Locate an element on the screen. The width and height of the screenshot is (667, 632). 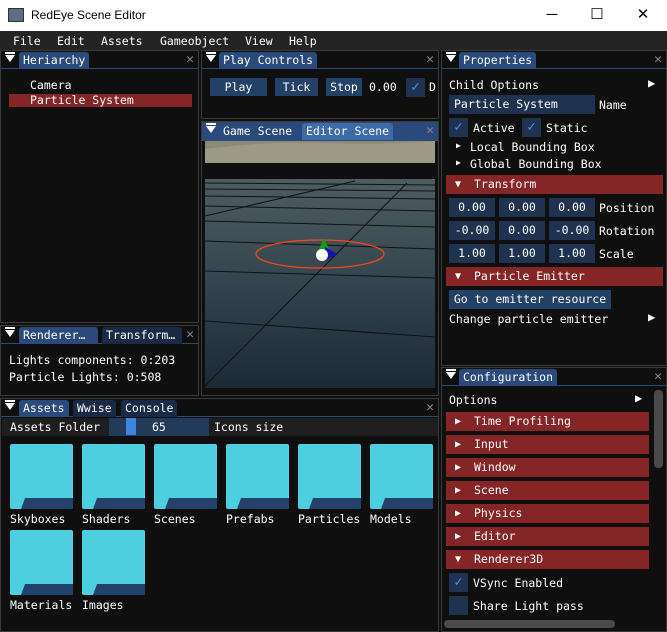
folder-label: Models is located at coordinates (391, 519).